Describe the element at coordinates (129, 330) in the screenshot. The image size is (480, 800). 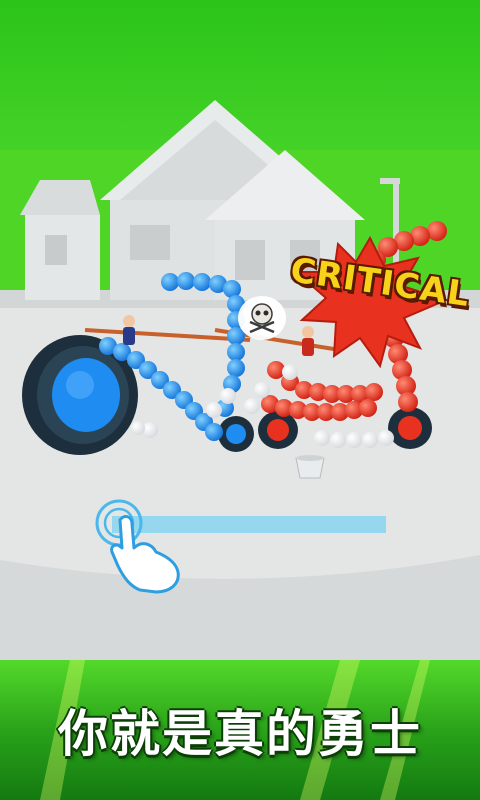
I see `player-driver` at that location.